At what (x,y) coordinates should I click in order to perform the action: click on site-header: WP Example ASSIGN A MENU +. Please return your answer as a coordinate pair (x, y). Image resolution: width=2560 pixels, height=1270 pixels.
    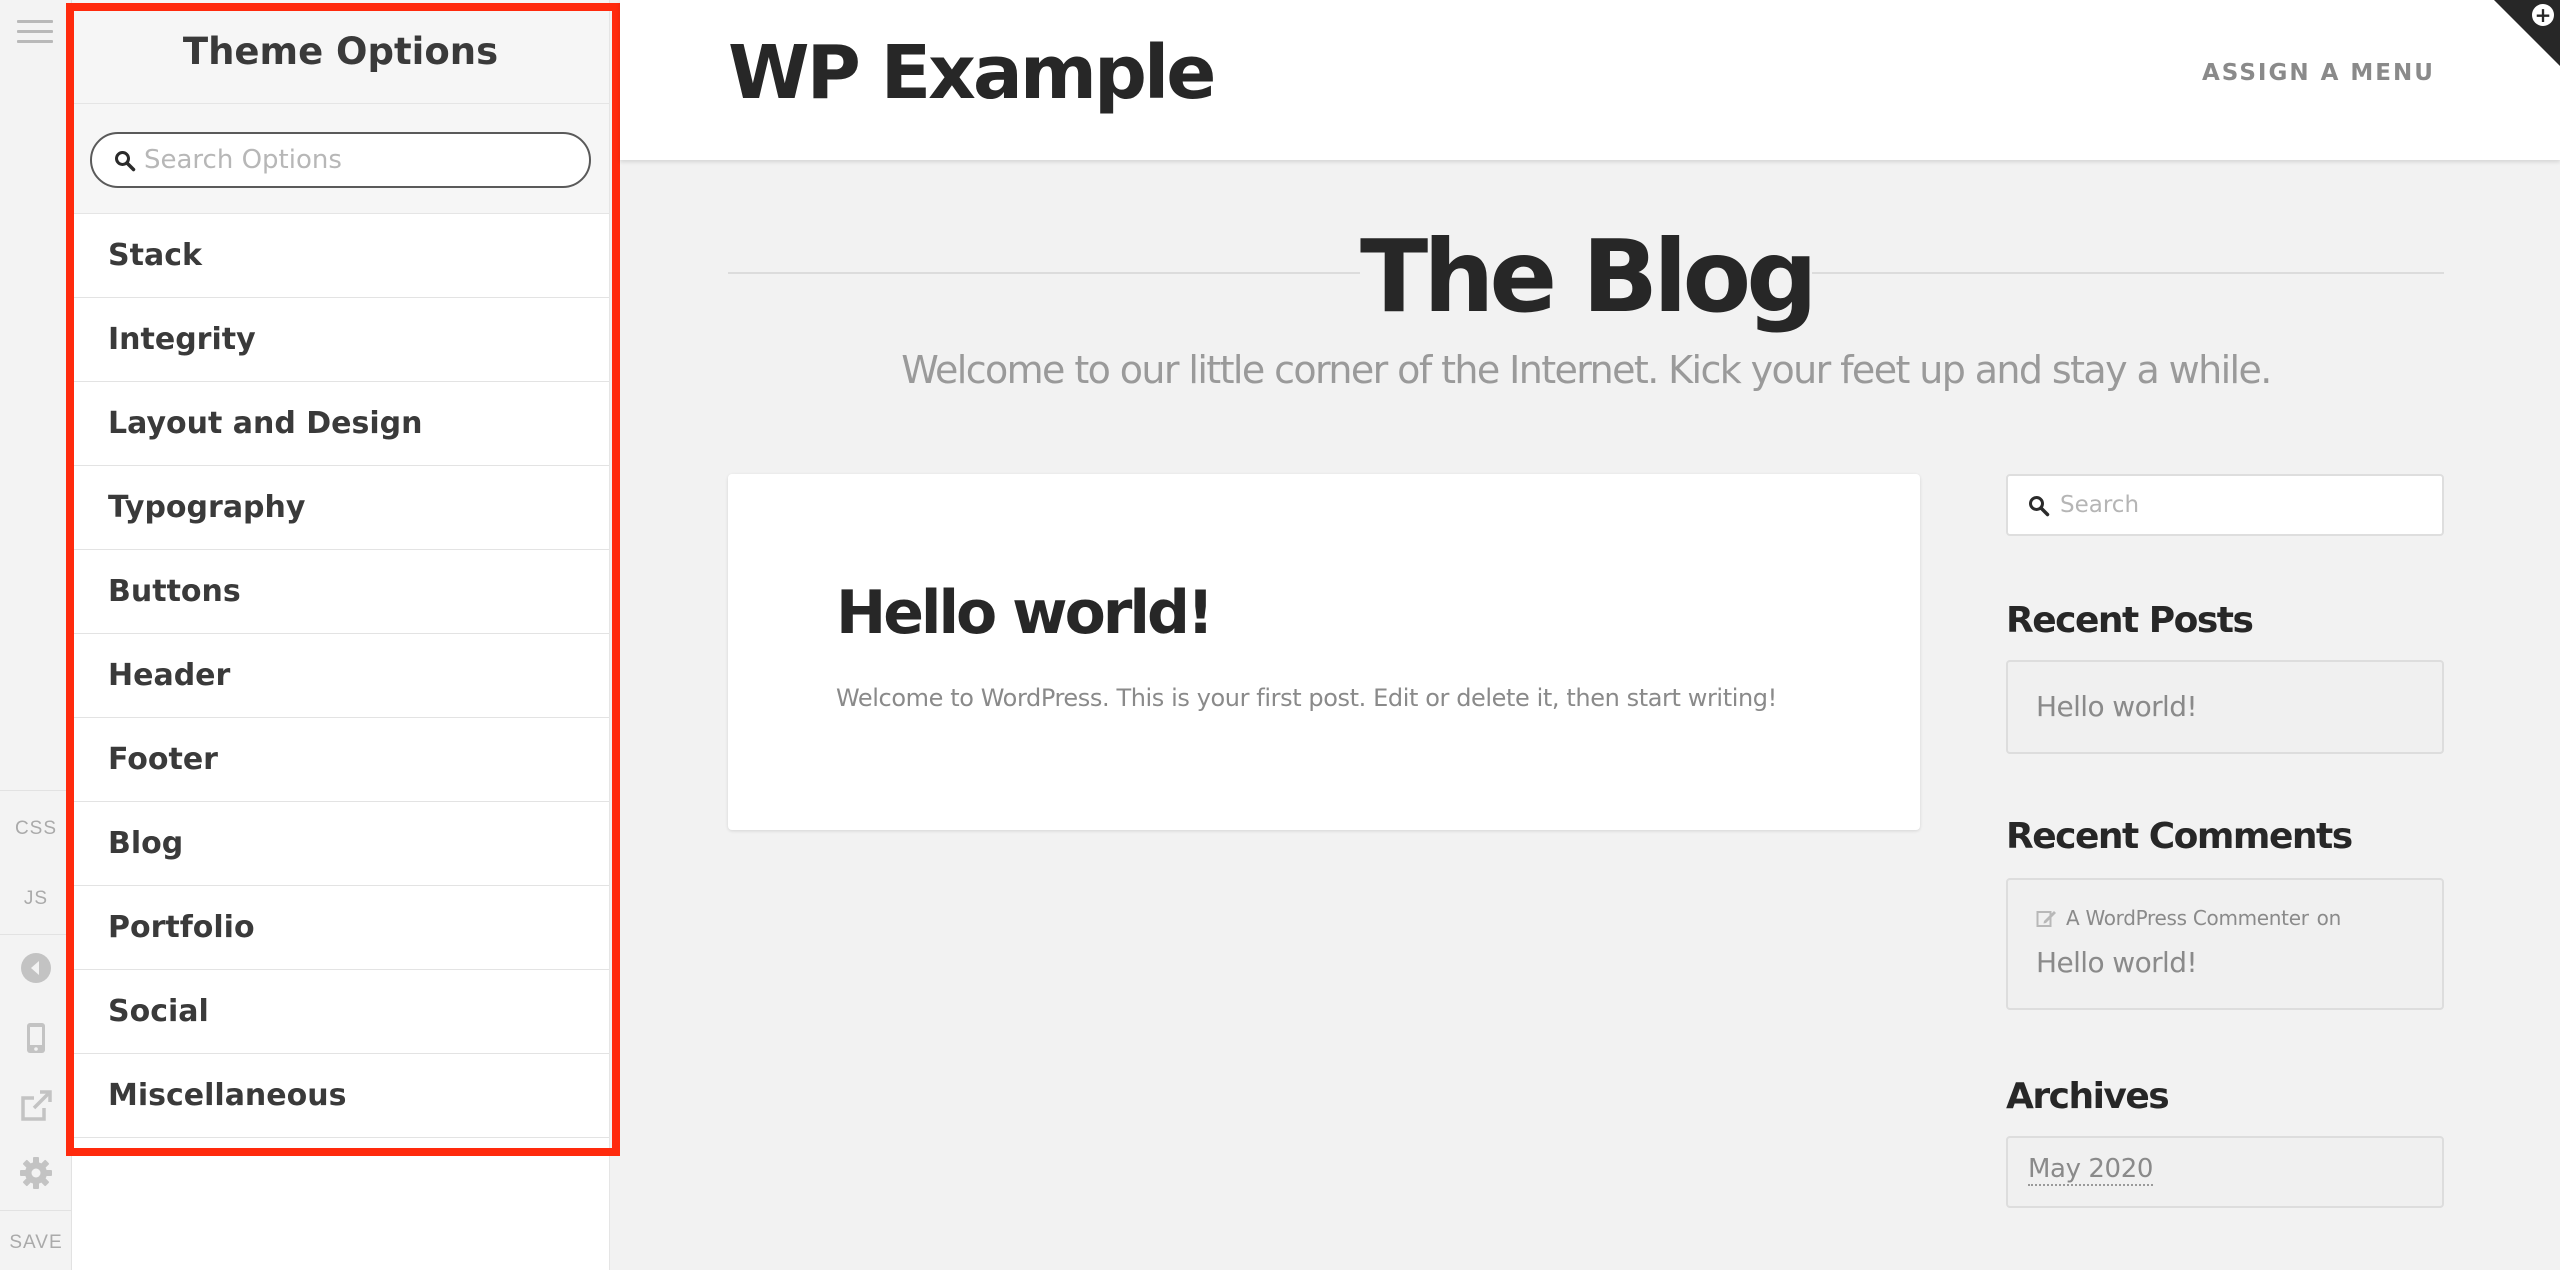
    Looking at the image, I should click on (1590, 80).